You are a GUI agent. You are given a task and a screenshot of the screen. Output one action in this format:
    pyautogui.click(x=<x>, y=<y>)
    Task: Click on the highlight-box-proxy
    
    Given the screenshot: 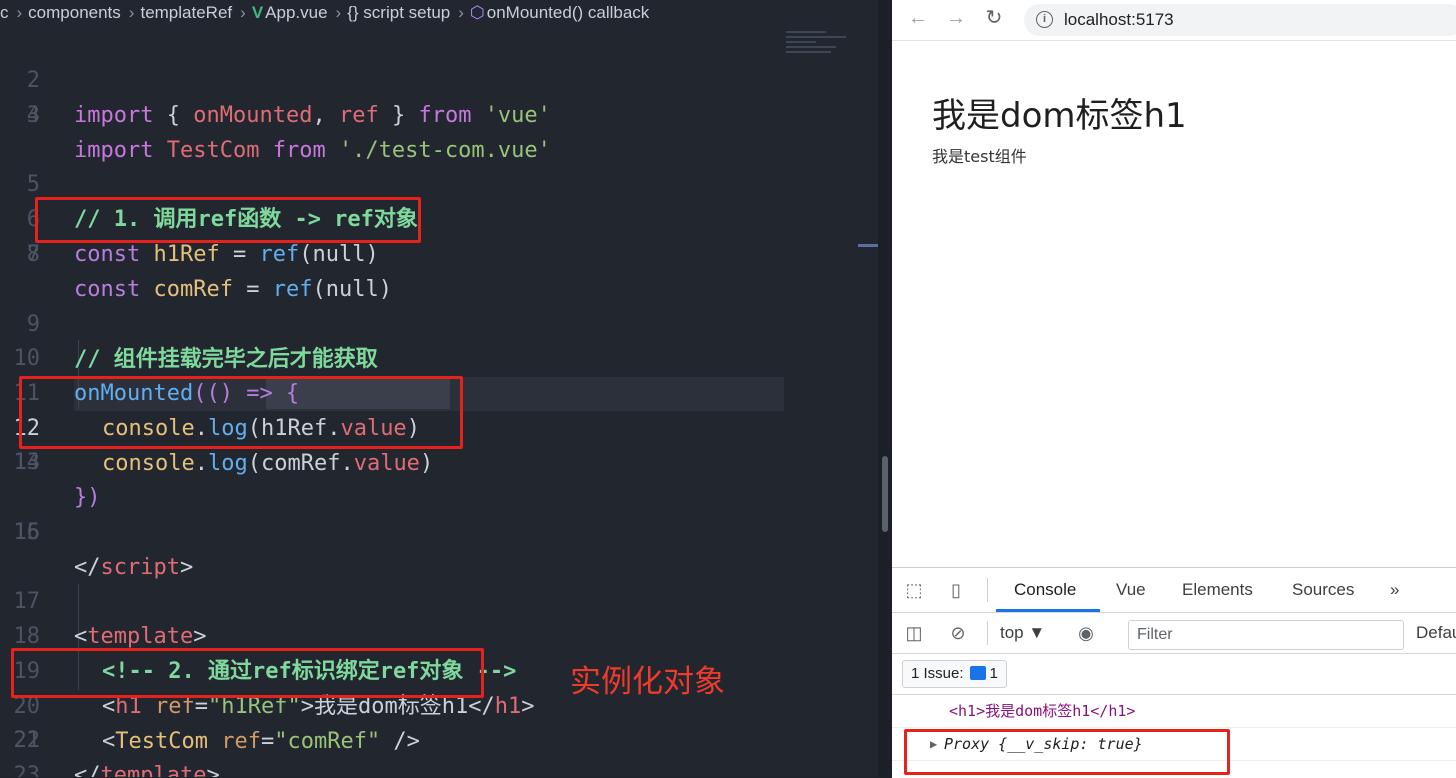 What is the action you would take?
    pyautogui.click(x=1067, y=752)
    